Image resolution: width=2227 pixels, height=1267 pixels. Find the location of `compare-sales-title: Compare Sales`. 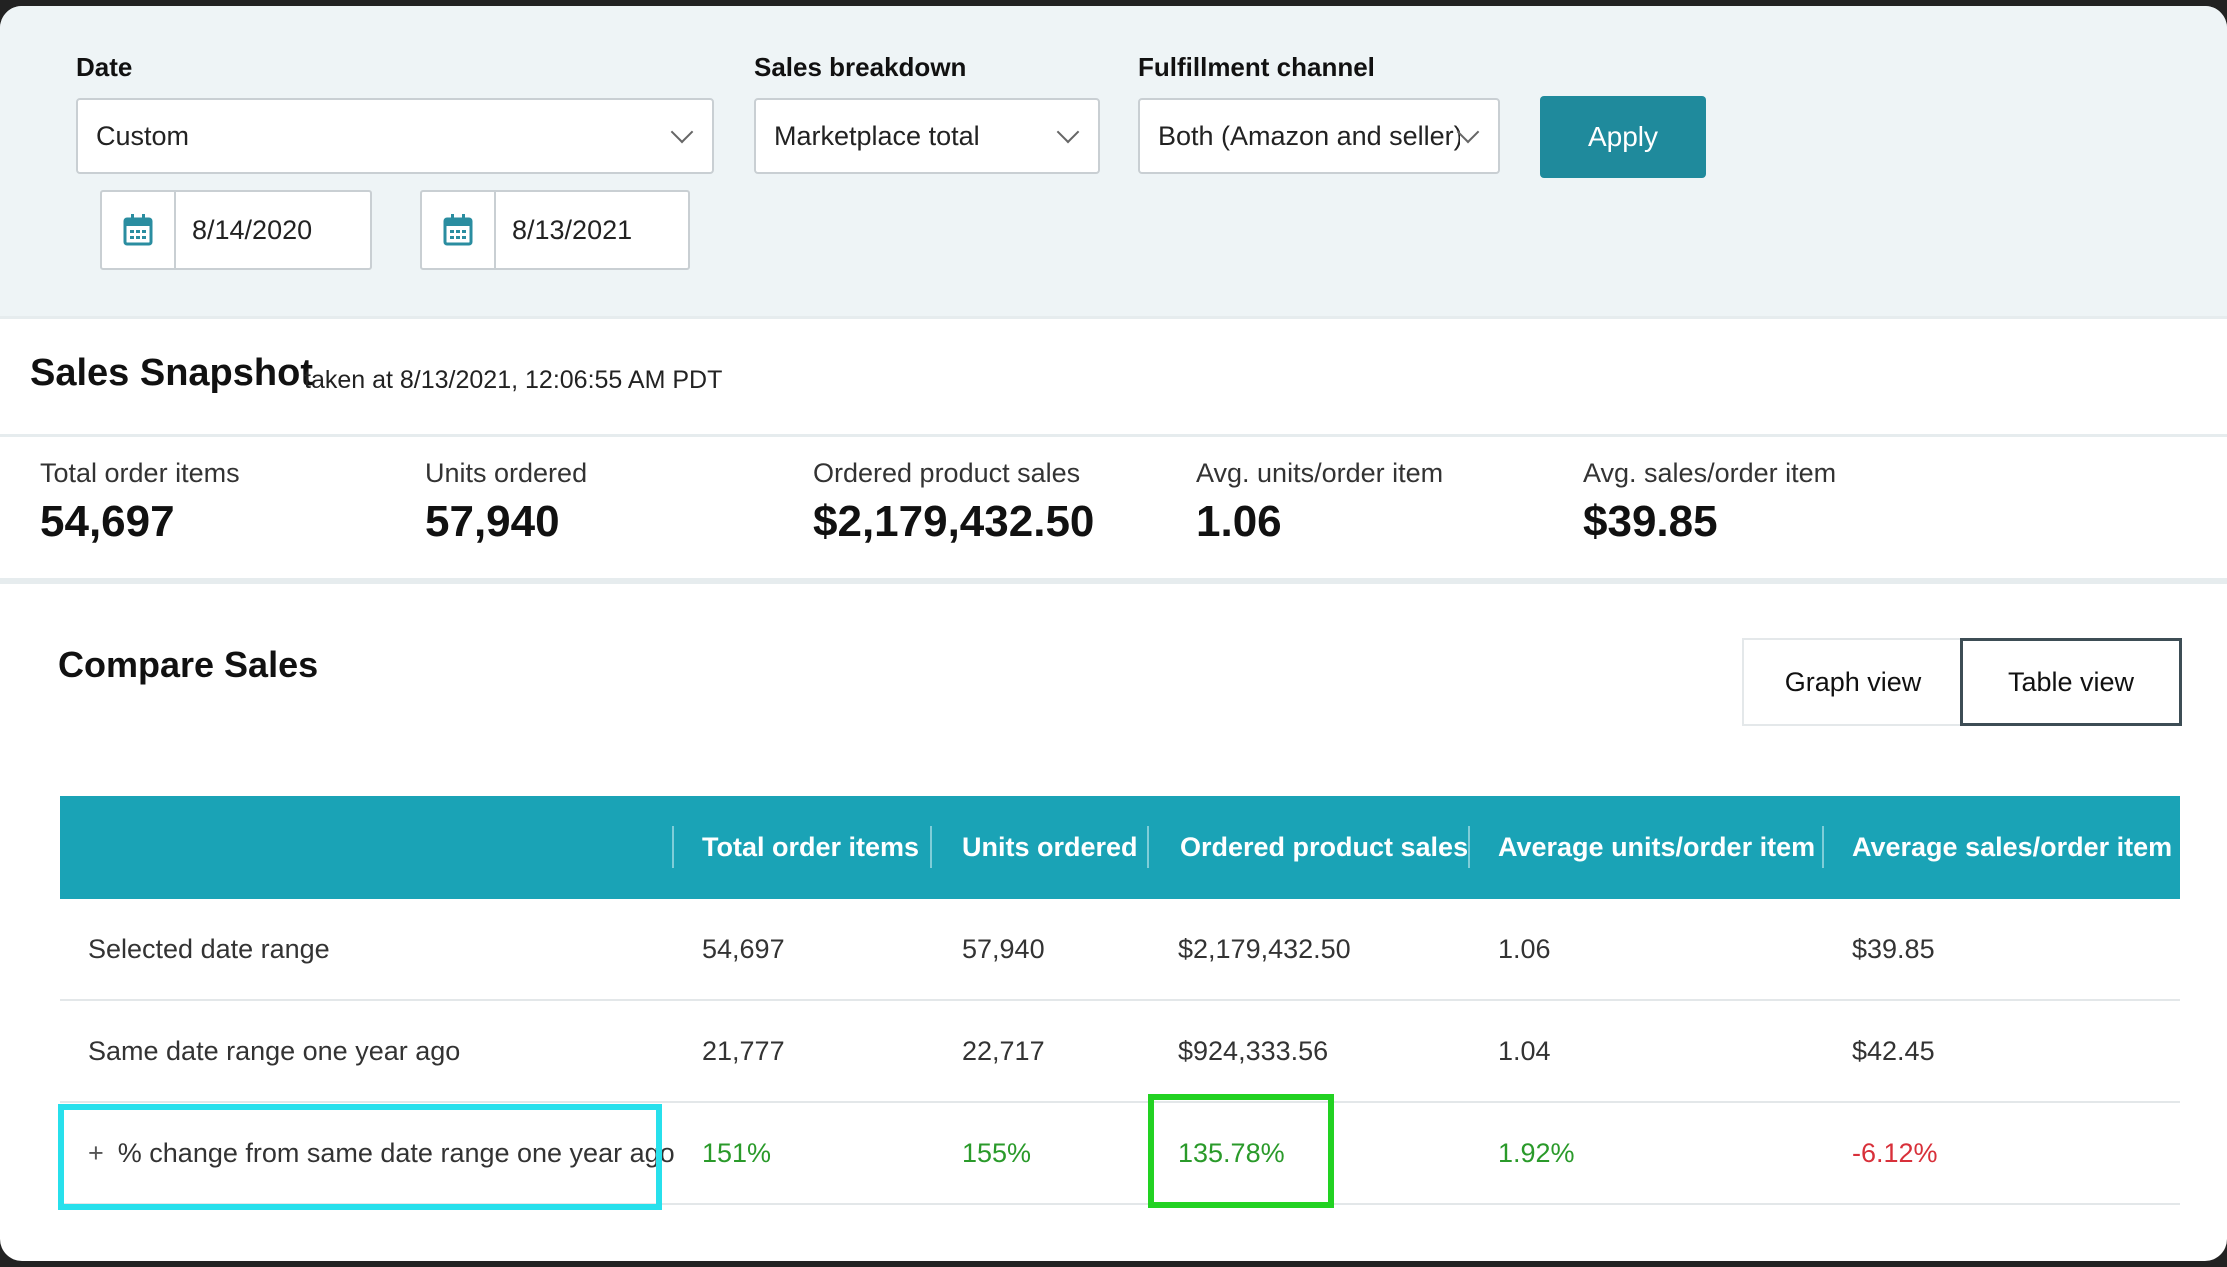

compare-sales-title: Compare Sales is located at coordinates (188, 664).